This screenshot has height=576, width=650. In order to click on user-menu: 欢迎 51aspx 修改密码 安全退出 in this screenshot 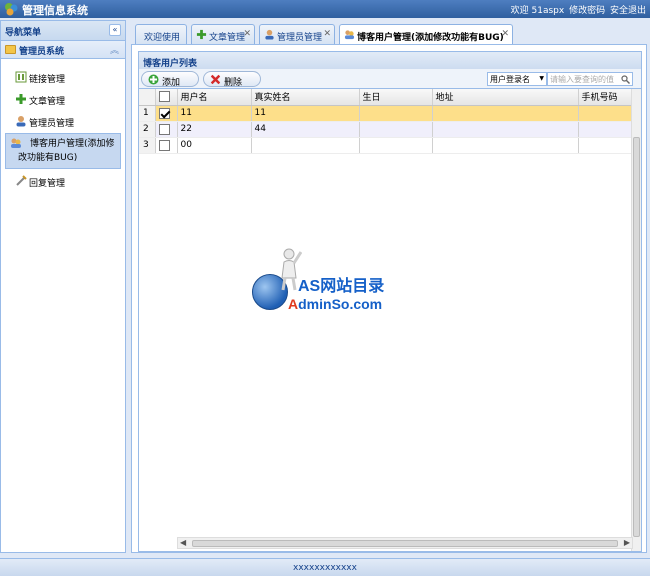, I will do `click(577, 9)`.